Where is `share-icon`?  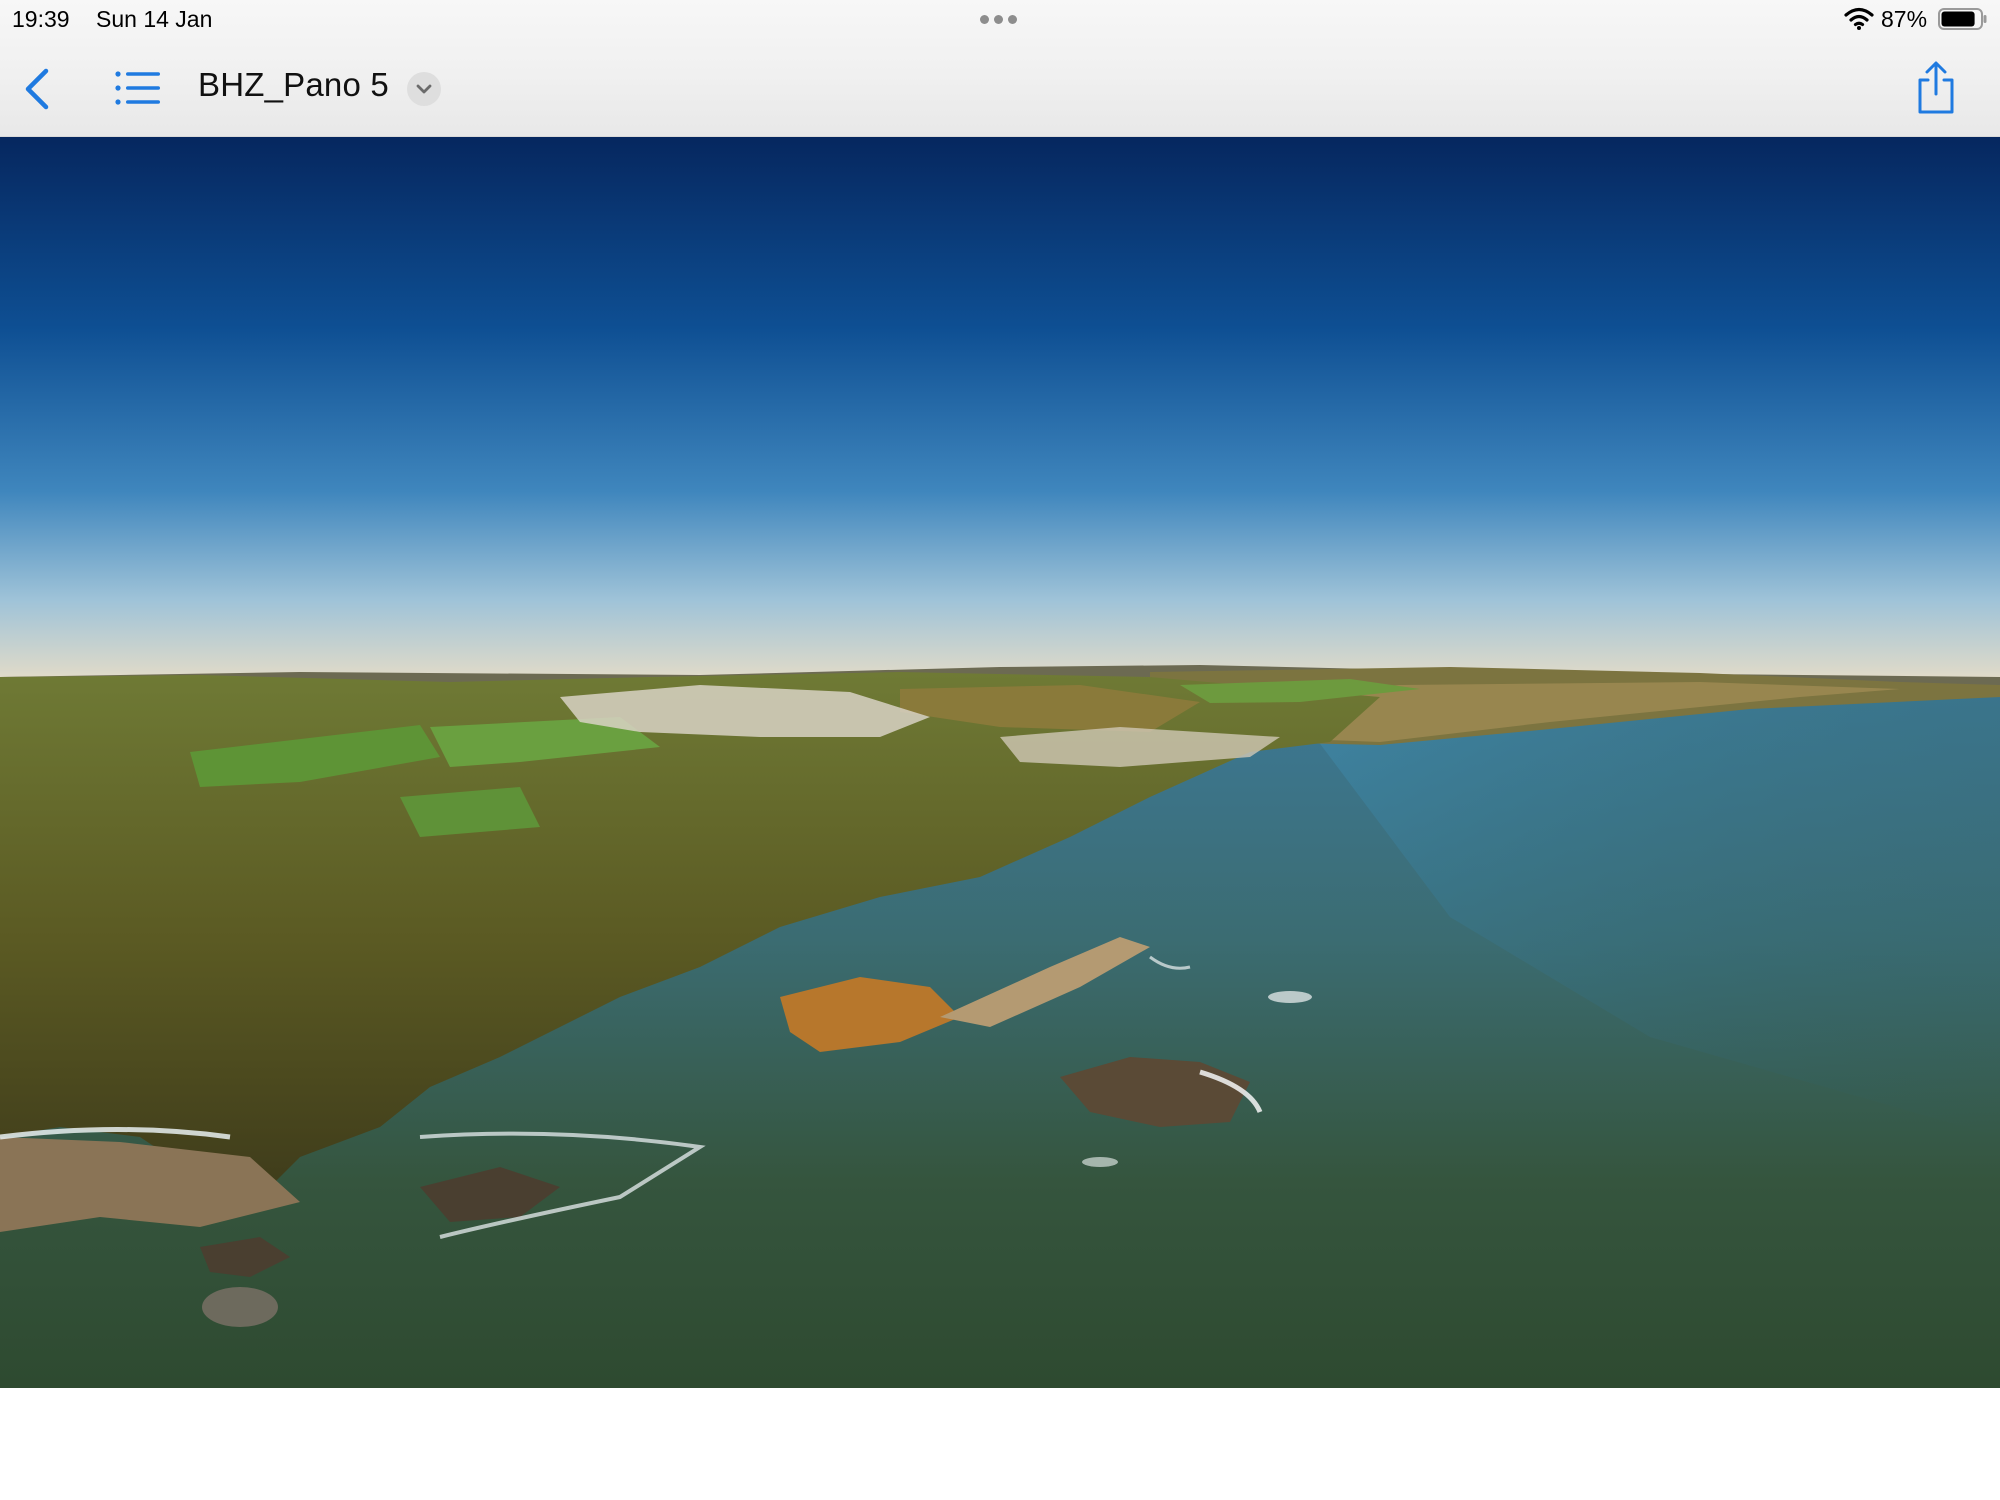
share-icon is located at coordinates (1936, 87).